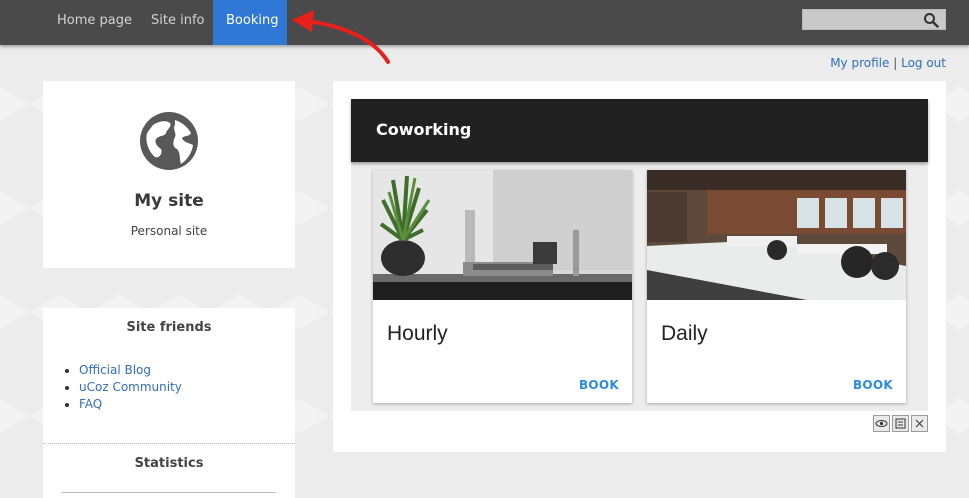 The width and height of the screenshot is (969, 498). Describe the element at coordinates (776, 235) in the screenshot. I see `daily-office-image` at that location.